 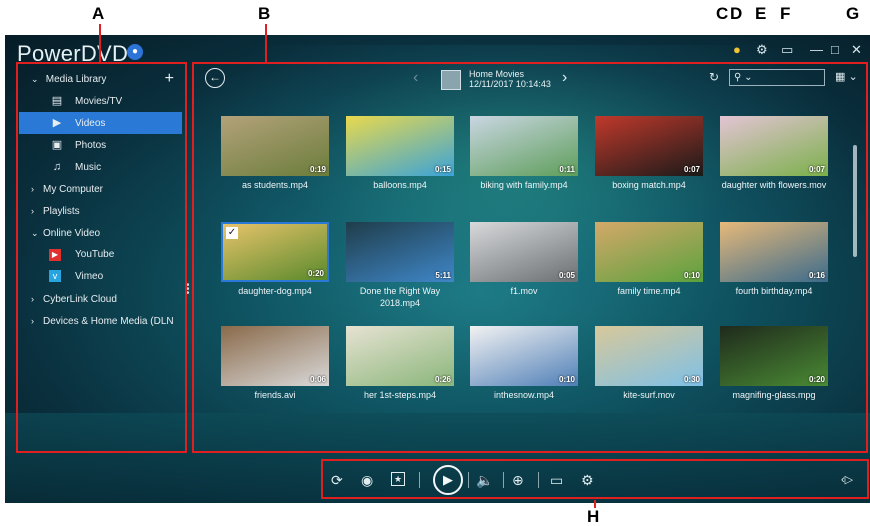 What do you see at coordinates (737, 50) in the screenshot?
I see `bulb-icon: ●` at bounding box center [737, 50].